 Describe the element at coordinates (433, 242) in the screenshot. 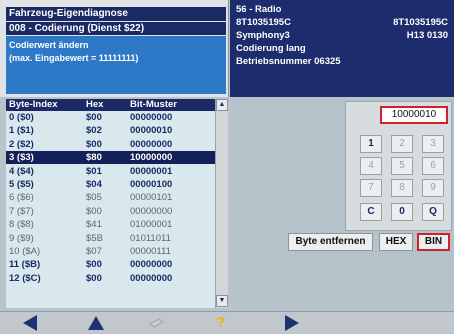

I see `bin-mode-button: BIN` at that location.